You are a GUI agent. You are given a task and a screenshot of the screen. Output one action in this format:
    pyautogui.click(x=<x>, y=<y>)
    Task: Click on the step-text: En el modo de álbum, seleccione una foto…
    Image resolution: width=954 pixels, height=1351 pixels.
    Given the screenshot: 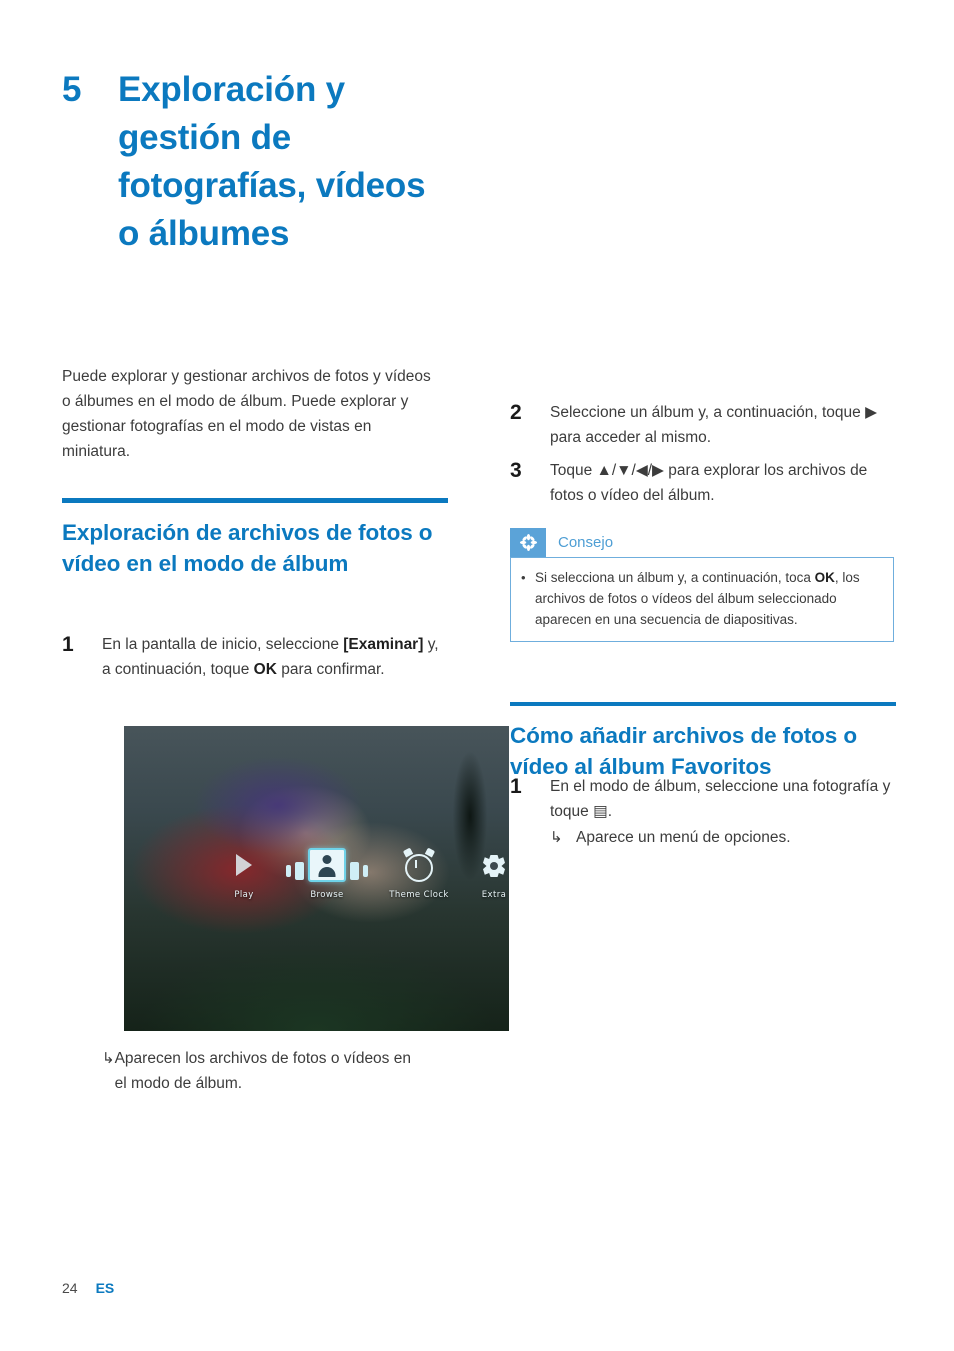 What is the action you would take?
    pyautogui.click(x=723, y=812)
    